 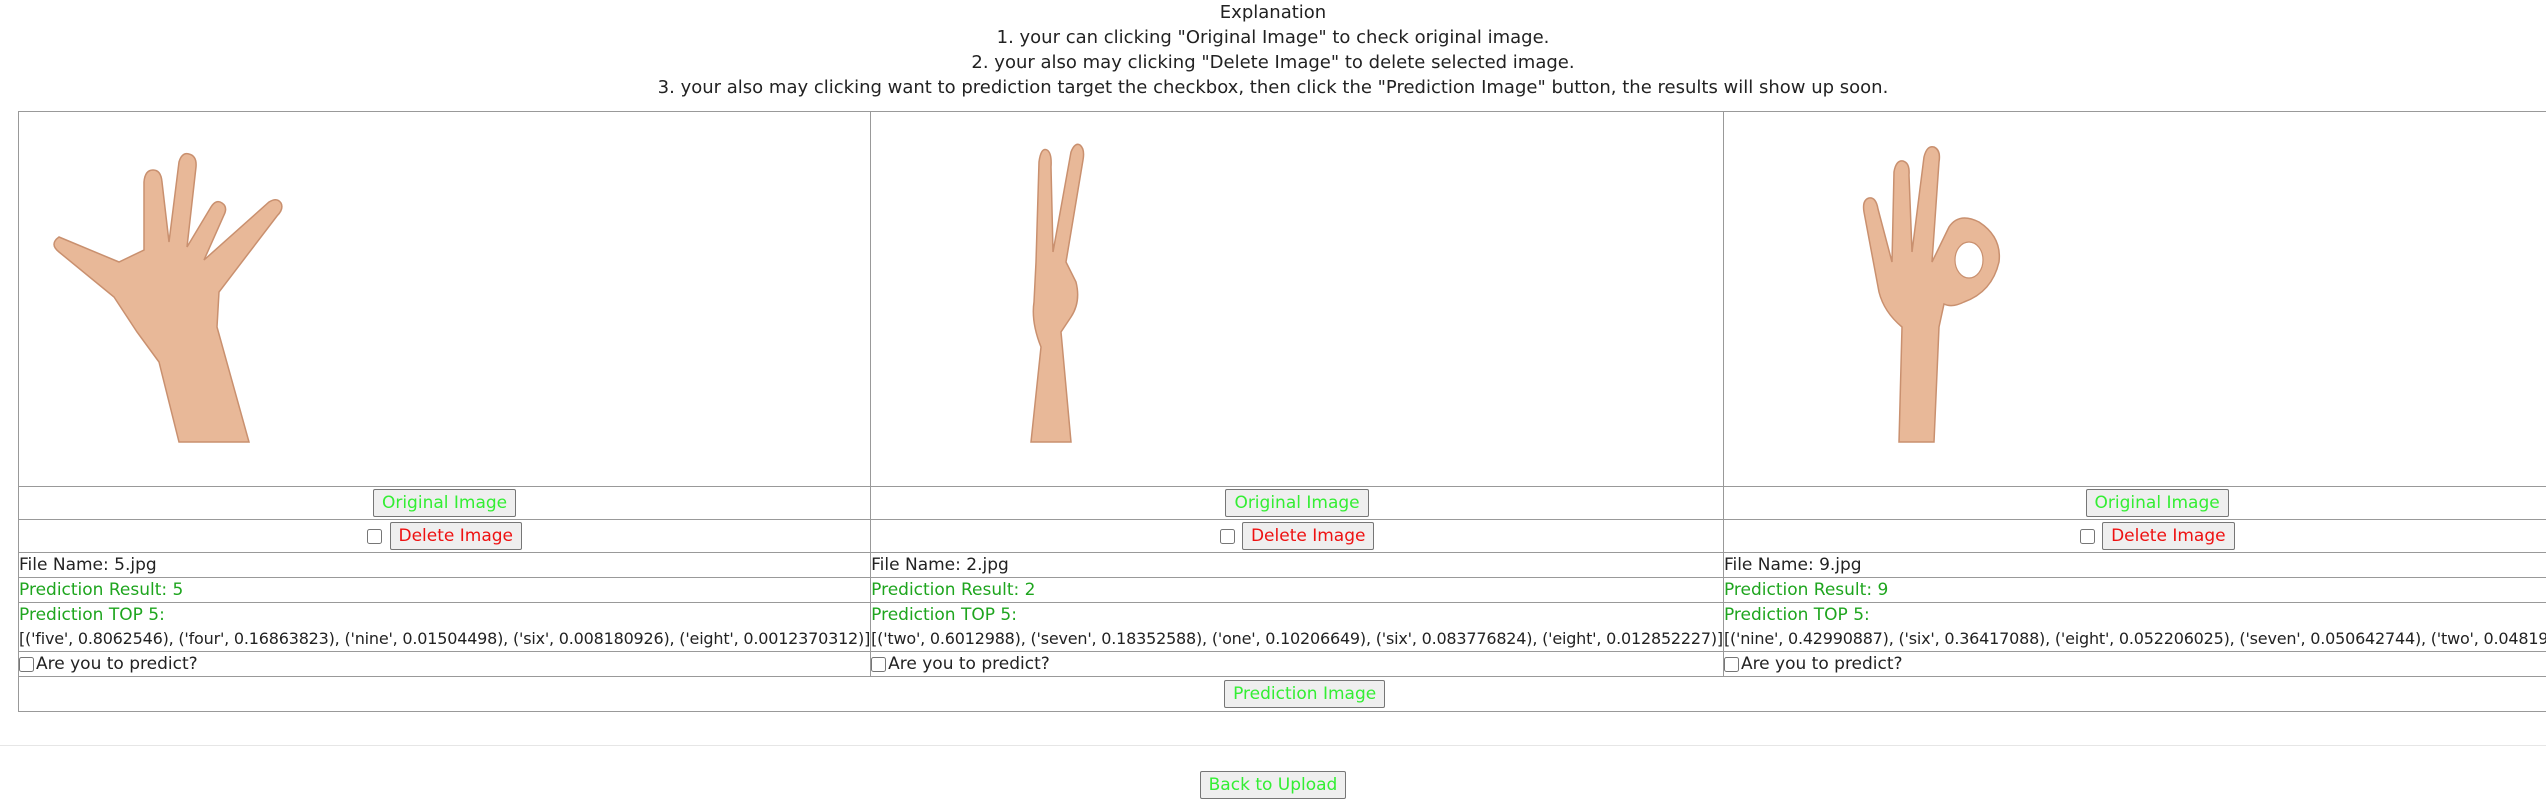 I want to click on prediction-result-1: Prediction Result: 5, so click(x=444, y=590).